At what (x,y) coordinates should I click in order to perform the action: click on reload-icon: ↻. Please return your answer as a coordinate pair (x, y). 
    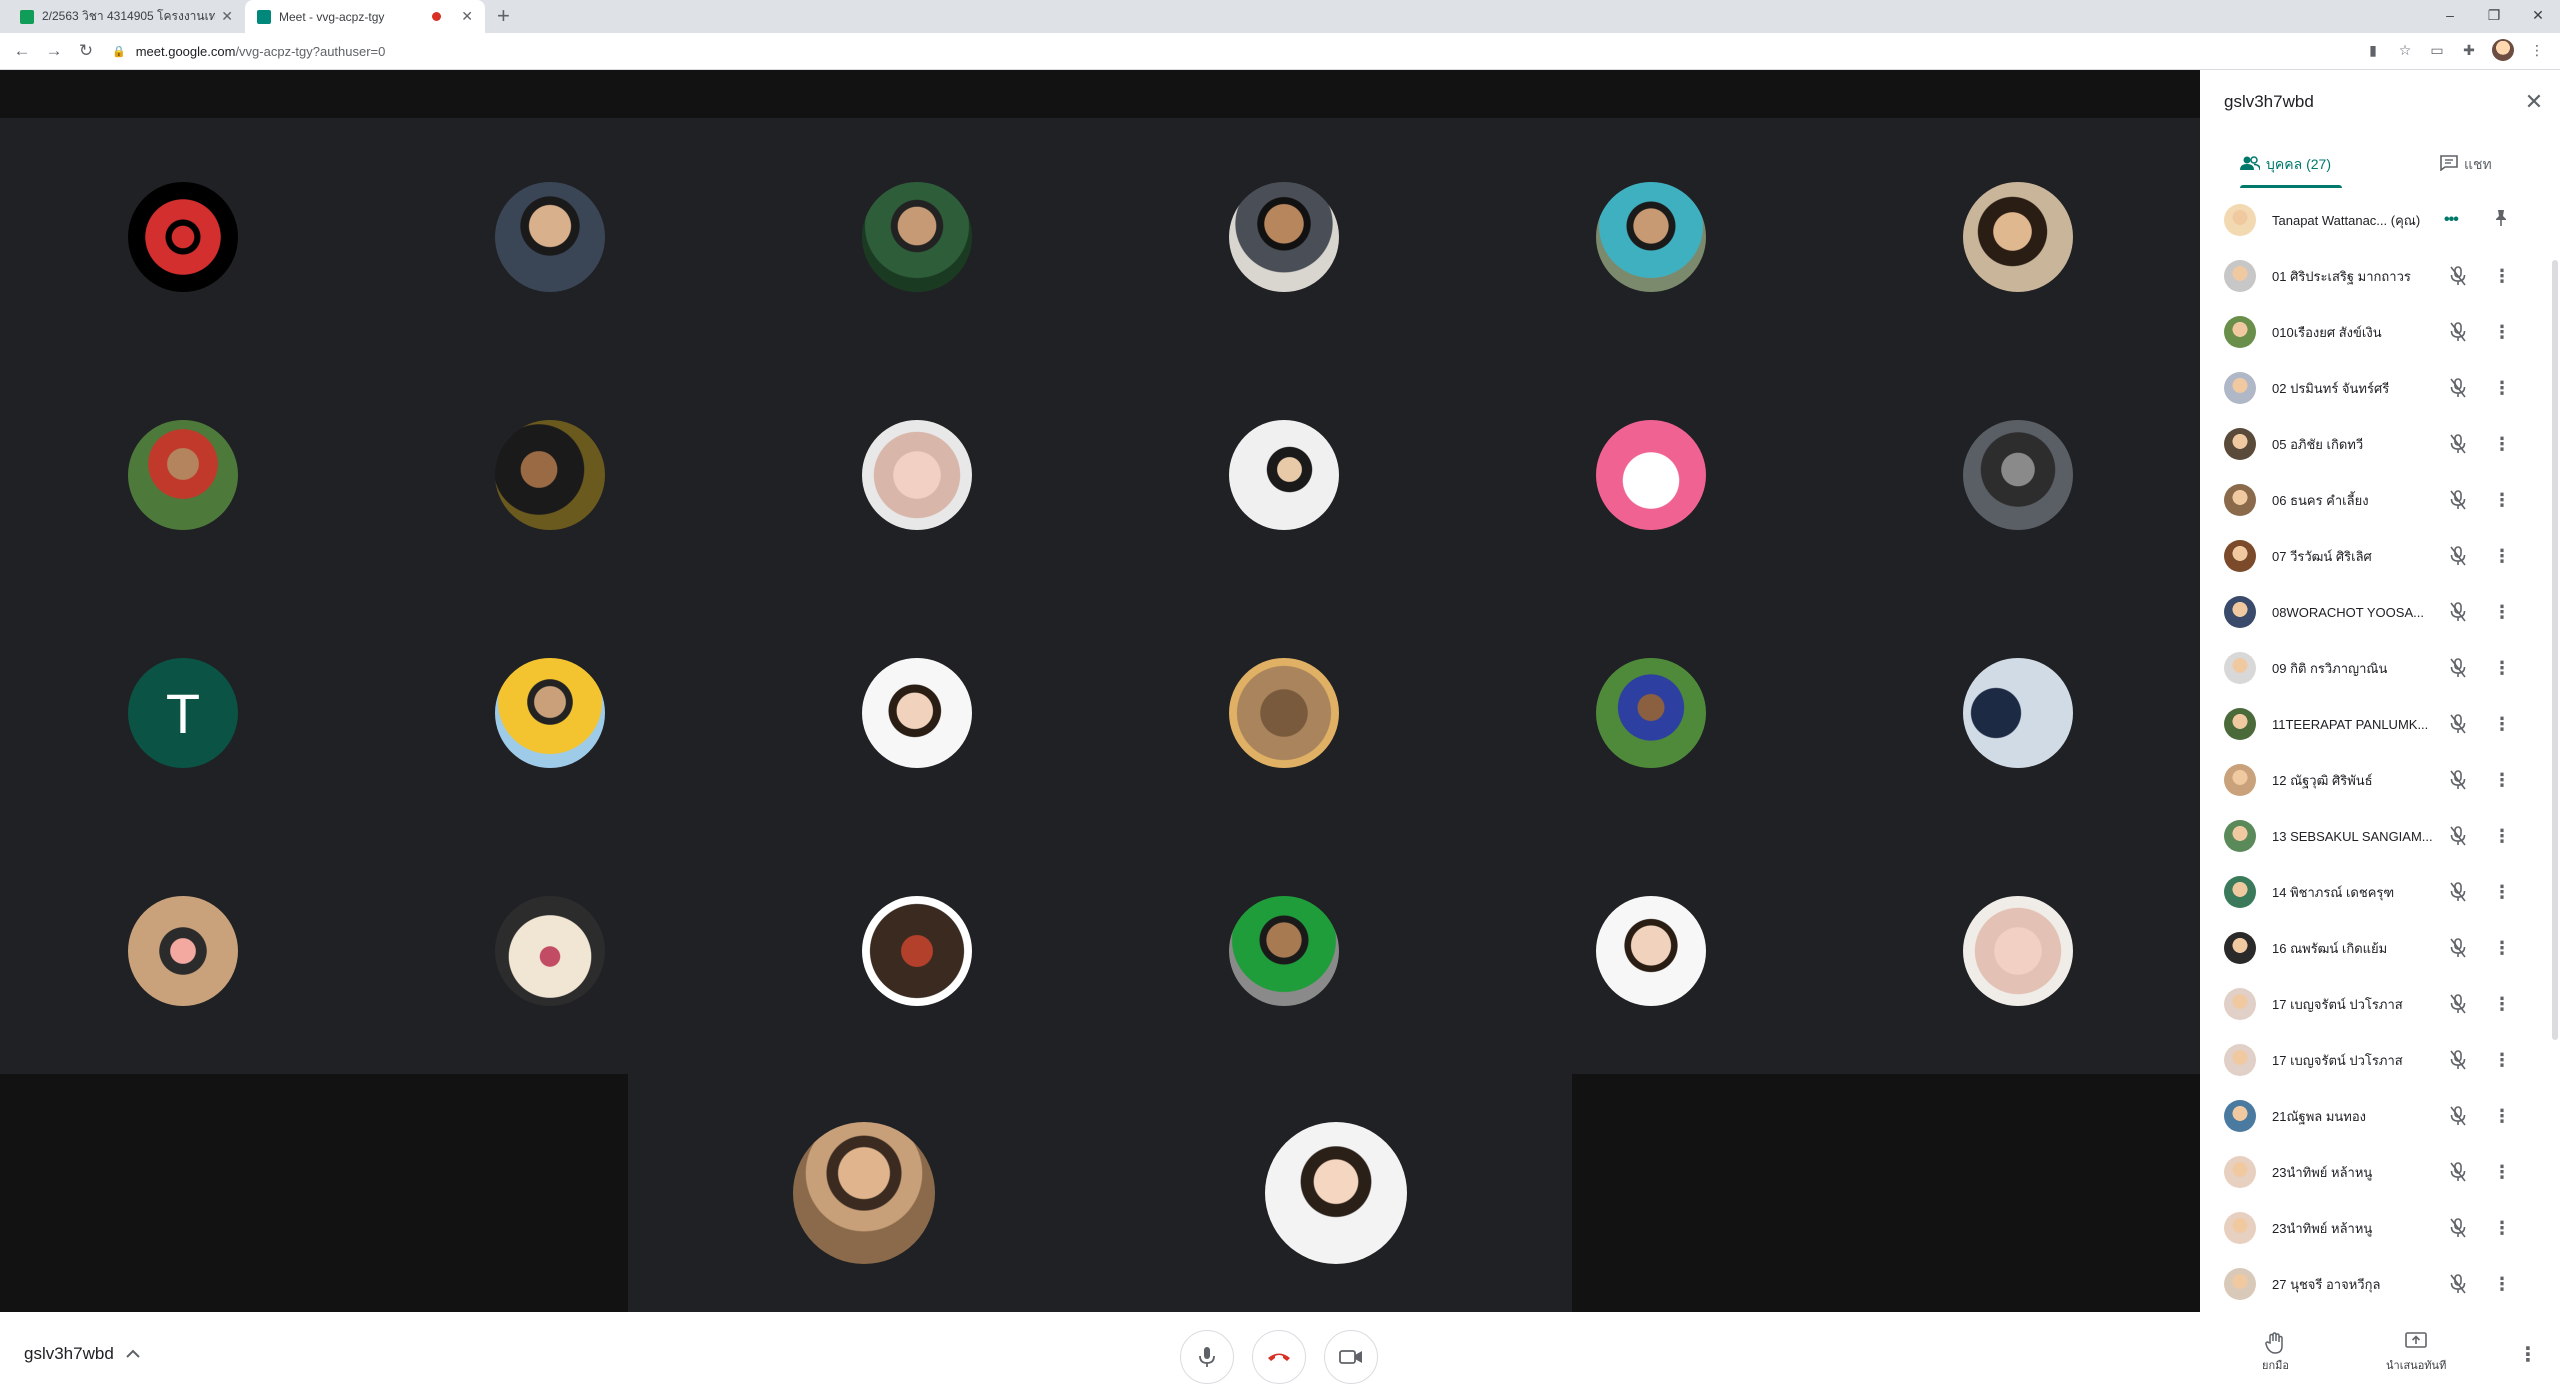
    Looking at the image, I should click on (86, 51).